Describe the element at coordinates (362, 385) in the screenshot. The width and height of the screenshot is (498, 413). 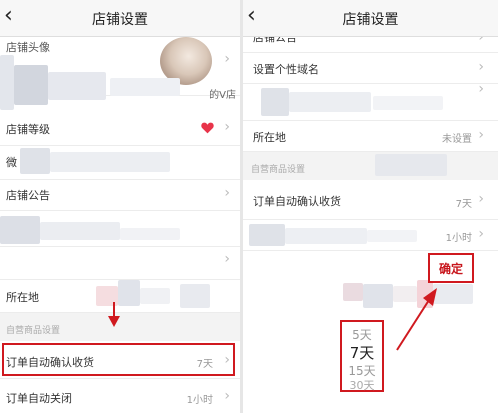
I see `picker-option-30: 30天` at that location.